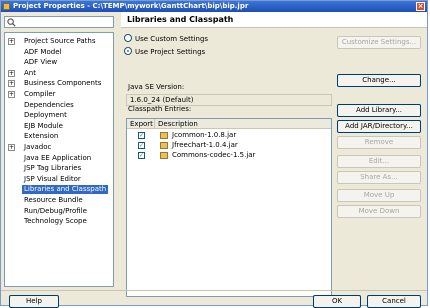 The height and width of the screenshot is (308, 430). What do you see at coordinates (55, 210) in the screenshot?
I see `tree-item-label: Run/Debug/Profile` at bounding box center [55, 210].